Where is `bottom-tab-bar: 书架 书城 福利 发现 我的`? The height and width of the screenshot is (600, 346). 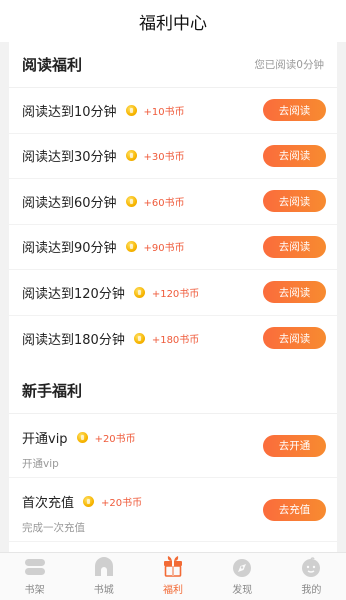
bottom-tab-bar: 书架 书城 福利 发现 我的 is located at coordinates (173, 576).